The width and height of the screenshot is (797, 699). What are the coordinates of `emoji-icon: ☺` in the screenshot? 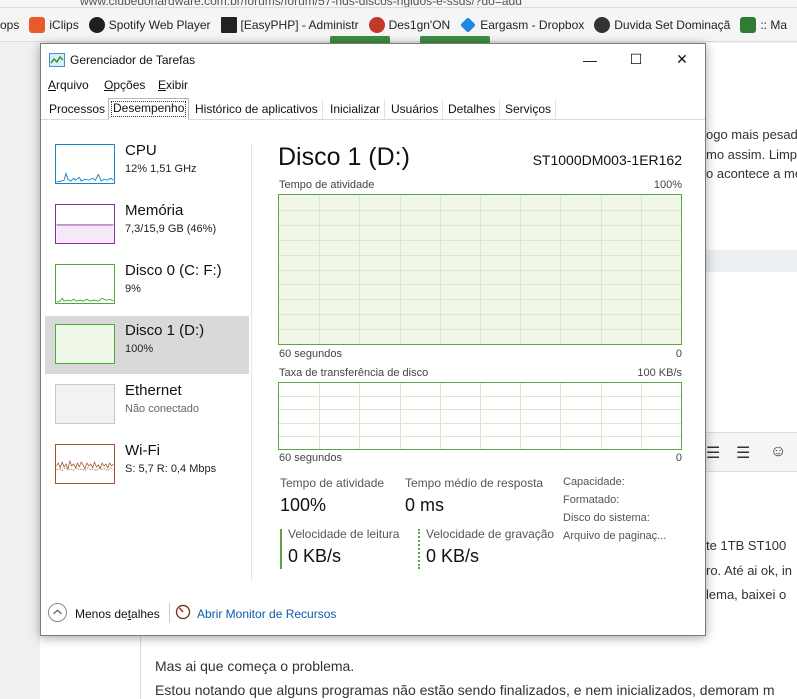 It's located at (778, 452).